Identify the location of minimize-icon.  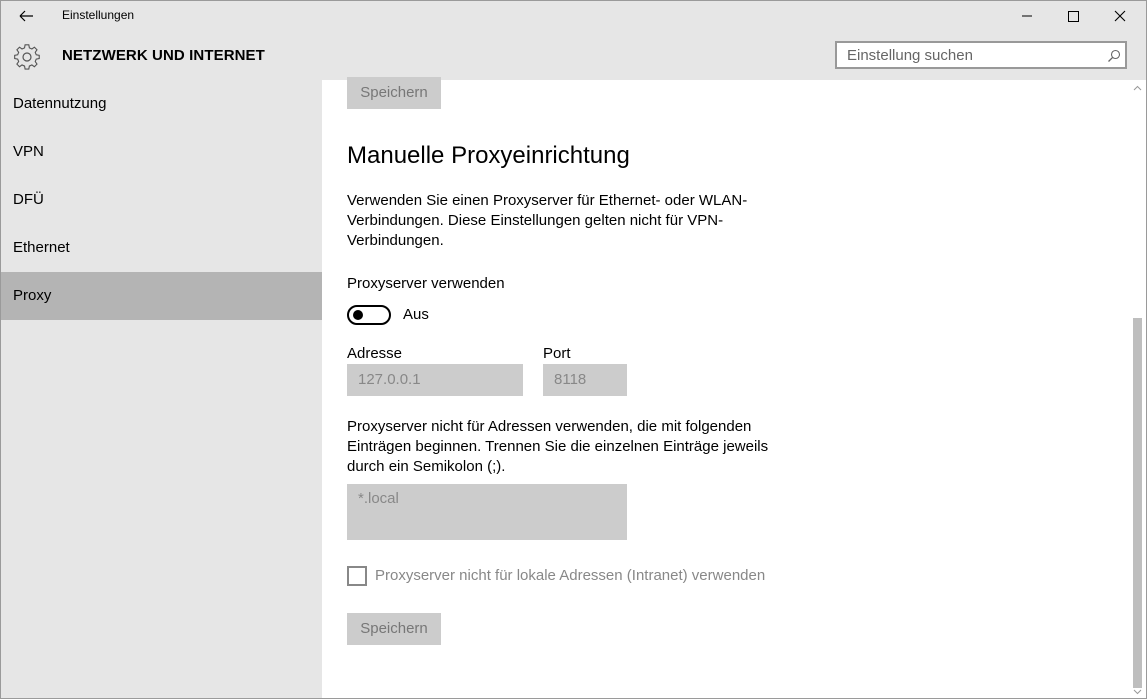
(1027, 16).